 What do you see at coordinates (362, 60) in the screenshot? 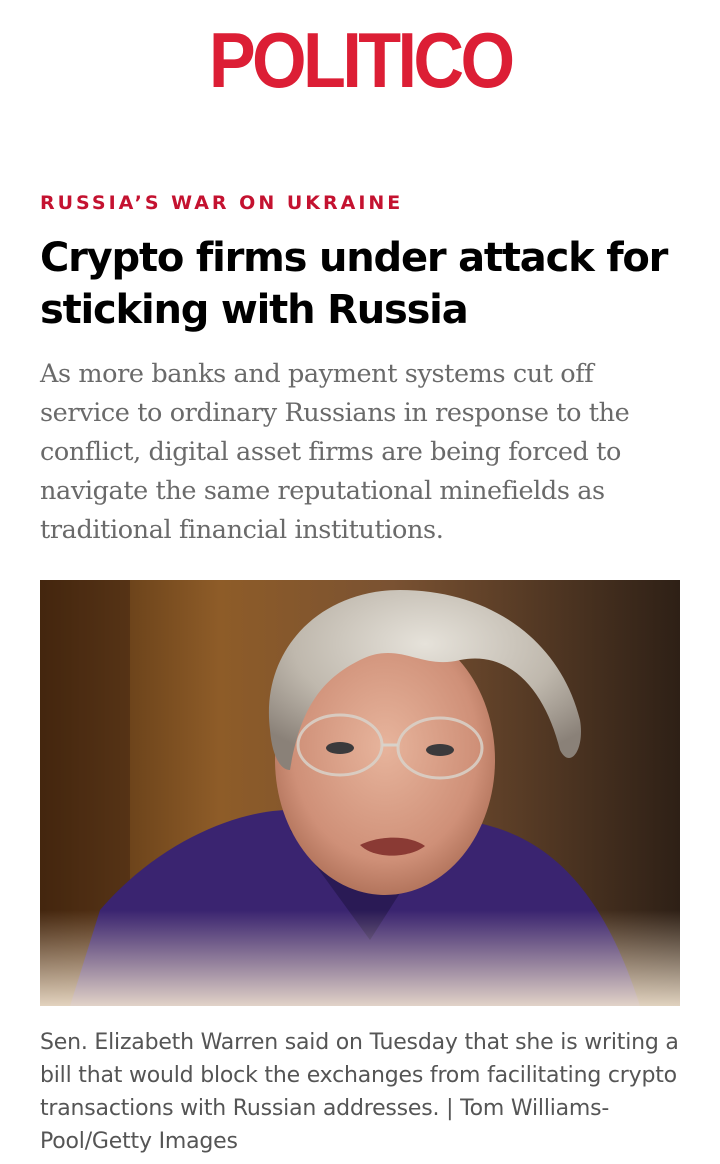
I see `politico-logo: POLITICO` at bounding box center [362, 60].